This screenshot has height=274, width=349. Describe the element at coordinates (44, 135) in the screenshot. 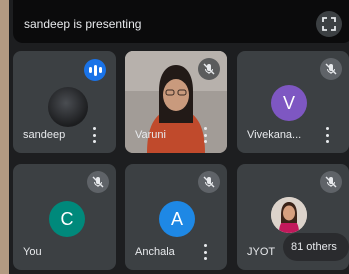

I see `participant-name: sandeep` at that location.